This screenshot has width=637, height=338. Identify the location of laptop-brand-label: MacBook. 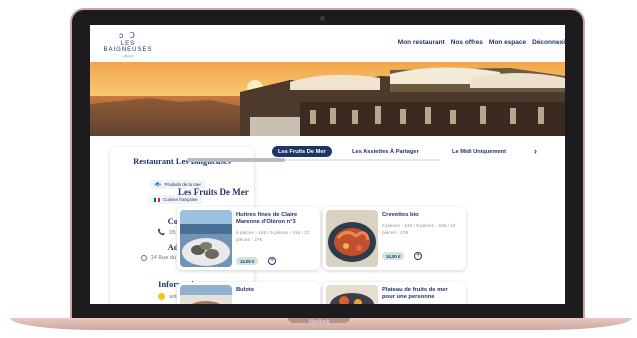
(319, 322).